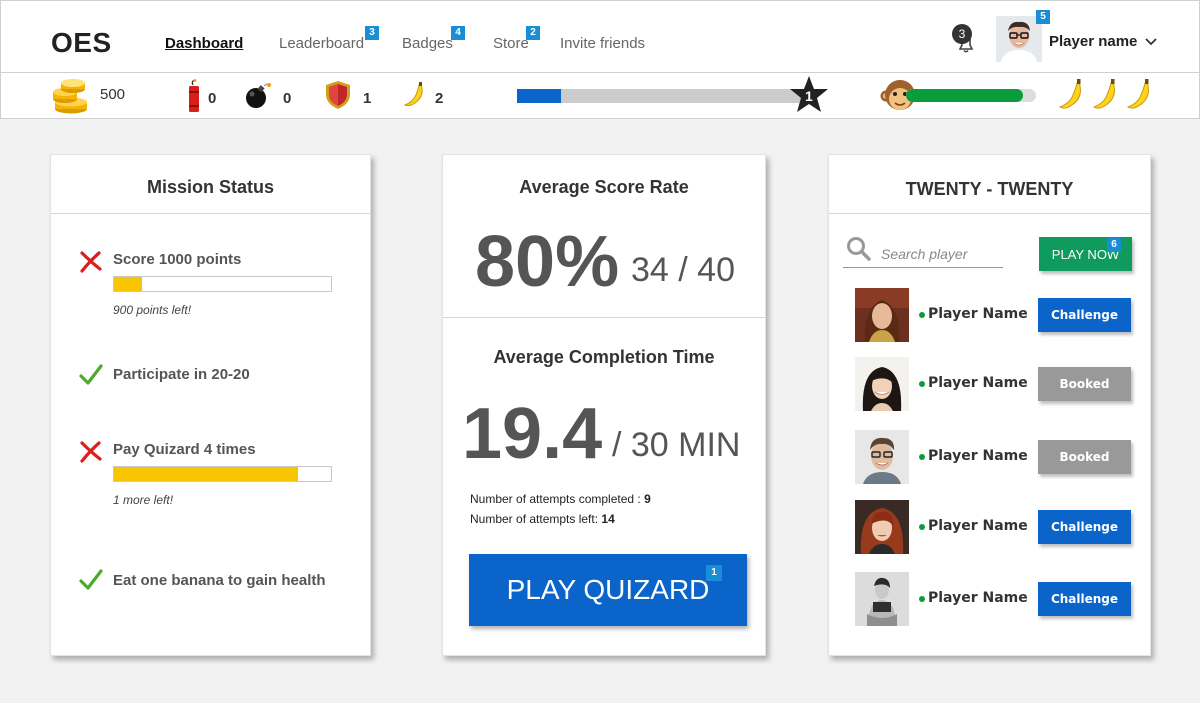  Describe the element at coordinates (941, 254) in the screenshot. I see `search-player-input` at that location.